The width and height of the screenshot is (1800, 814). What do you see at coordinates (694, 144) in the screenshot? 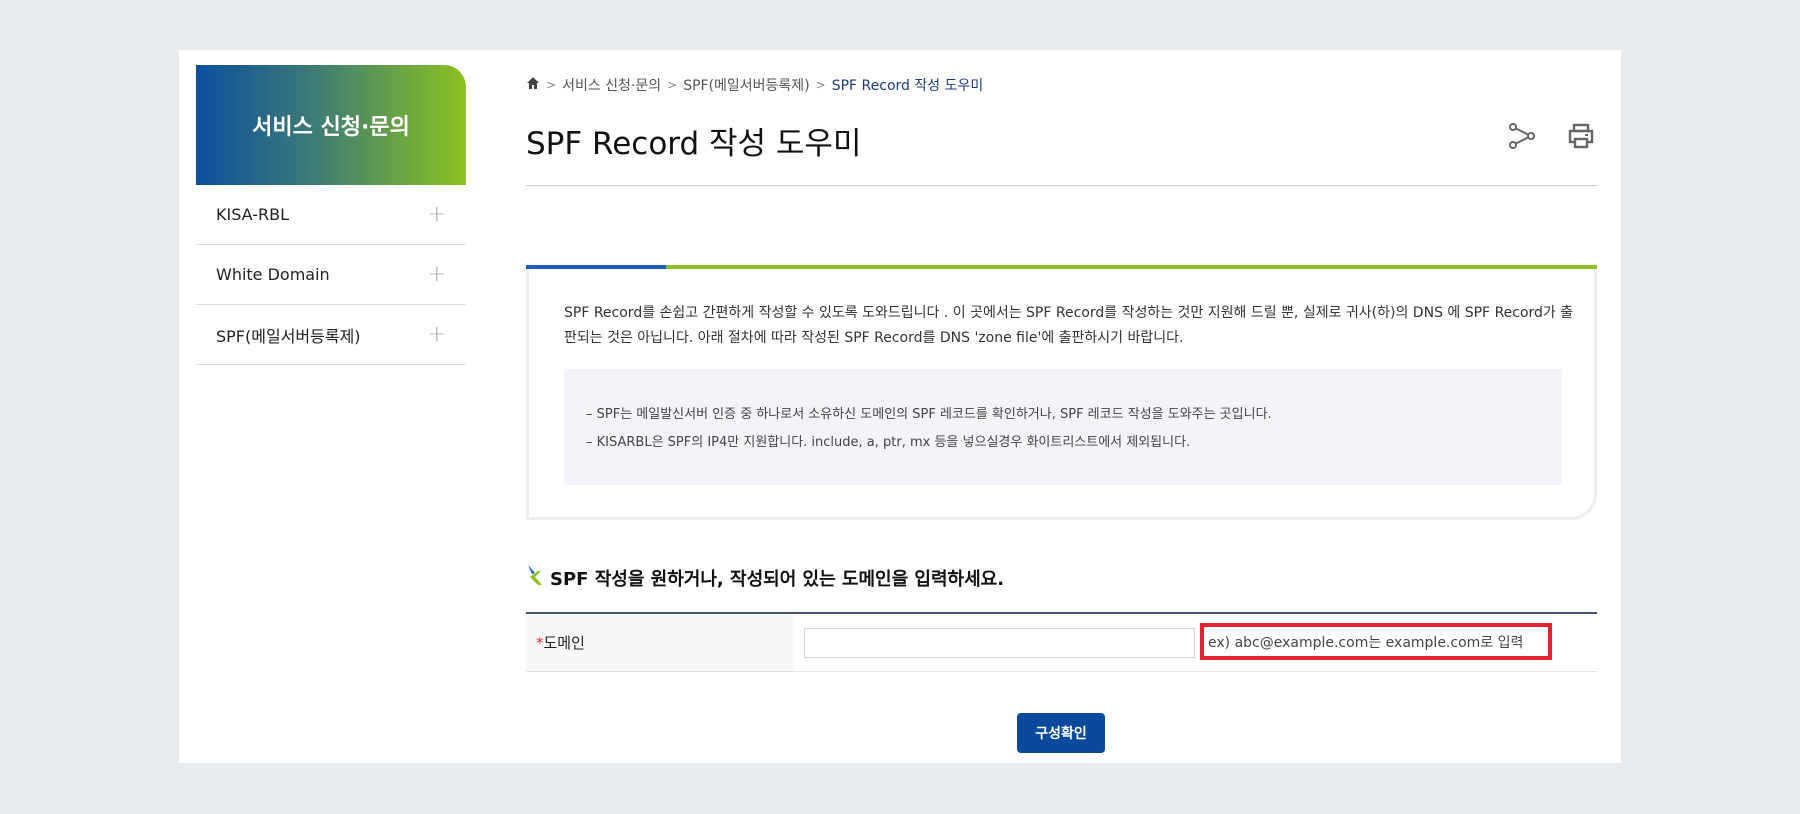
I see `page-title: SPF Record 작성 도우미` at bounding box center [694, 144].